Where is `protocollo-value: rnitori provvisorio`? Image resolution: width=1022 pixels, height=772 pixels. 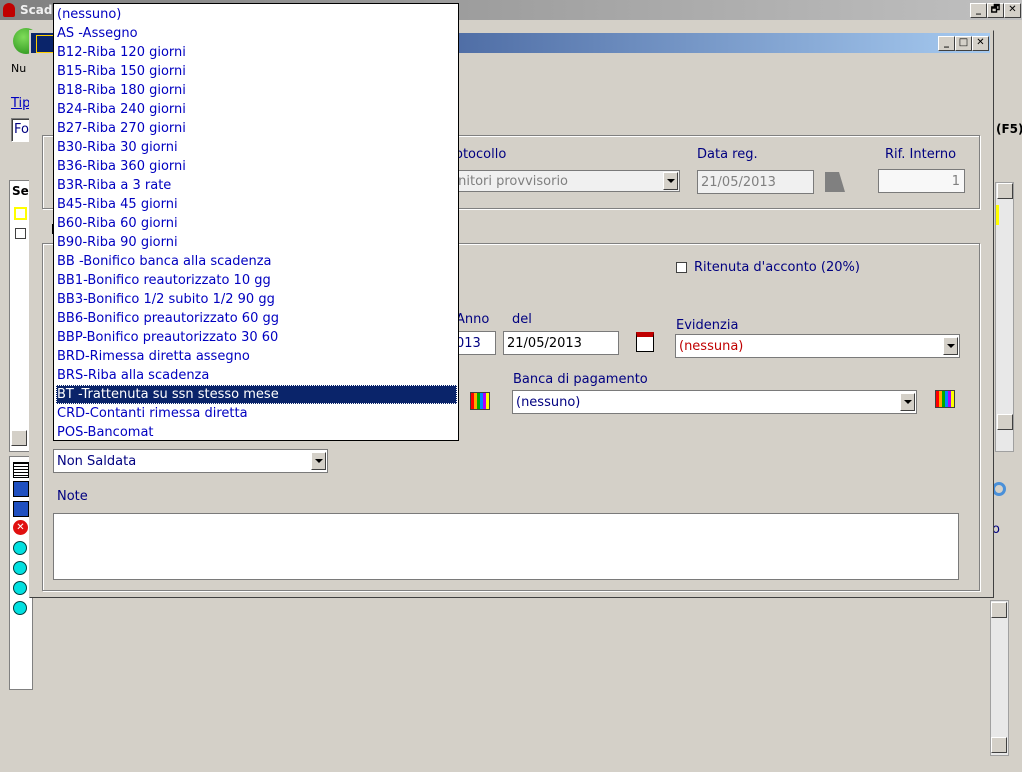
protocollo-value: rnitori provvisorio is located at coordinates (511, 181).